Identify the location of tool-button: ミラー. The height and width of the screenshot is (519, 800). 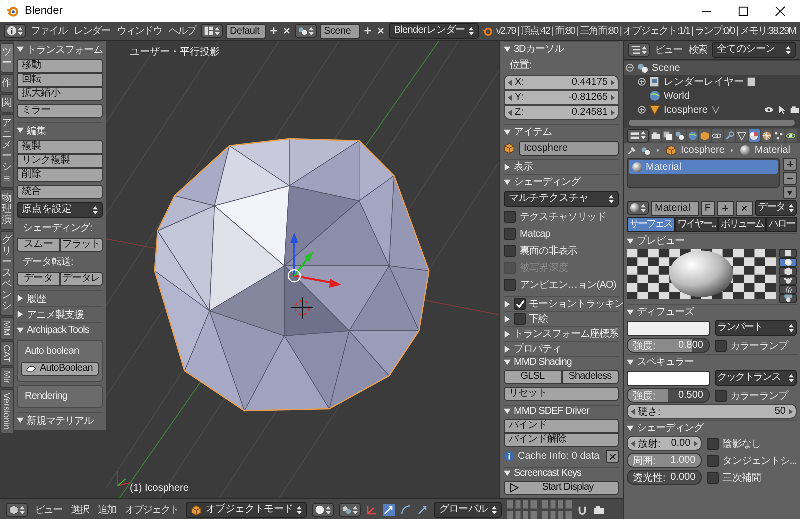
(60, 111).